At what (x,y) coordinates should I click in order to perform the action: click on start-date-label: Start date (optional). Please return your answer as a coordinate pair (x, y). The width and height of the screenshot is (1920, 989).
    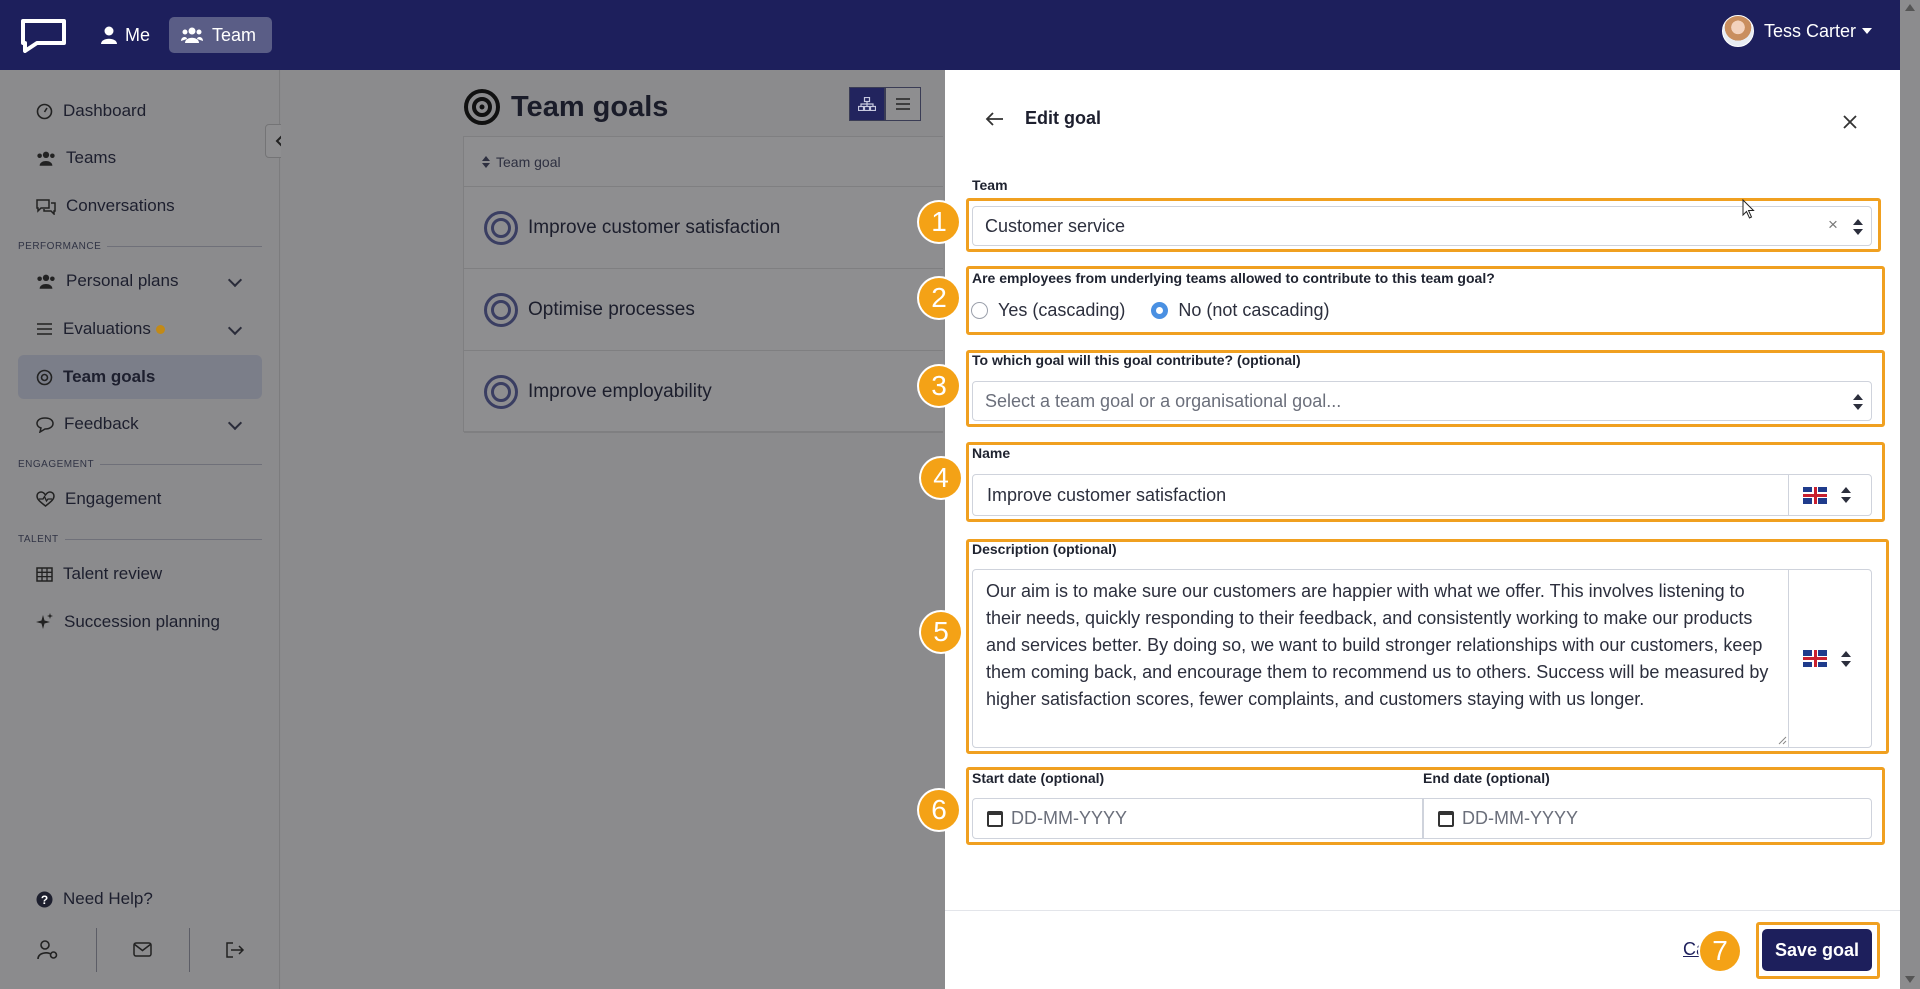
    Looking at the image, I should click on (1038, 778).